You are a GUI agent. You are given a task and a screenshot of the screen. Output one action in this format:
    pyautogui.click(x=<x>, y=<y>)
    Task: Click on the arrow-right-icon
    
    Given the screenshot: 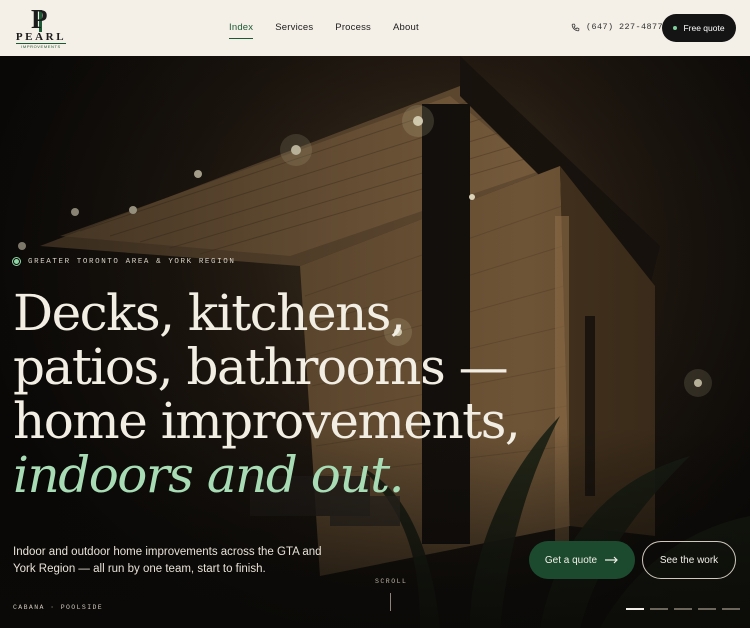 What is the action you would take?
    pyautogui.click(x=611, y=560)
    